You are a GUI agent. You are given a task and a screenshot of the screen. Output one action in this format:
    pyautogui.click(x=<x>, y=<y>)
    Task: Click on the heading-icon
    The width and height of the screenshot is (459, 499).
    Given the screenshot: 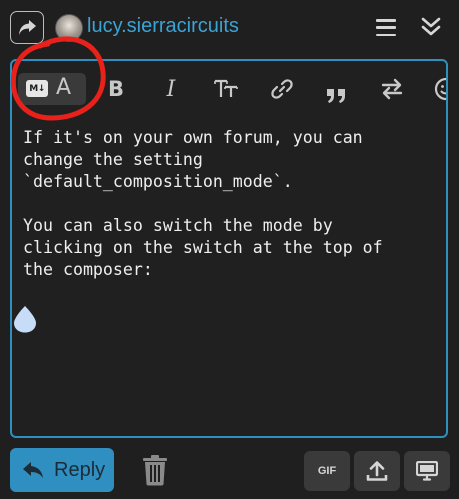 What is the action you would take?
    pyautogui.click(x=226, y=89)
    